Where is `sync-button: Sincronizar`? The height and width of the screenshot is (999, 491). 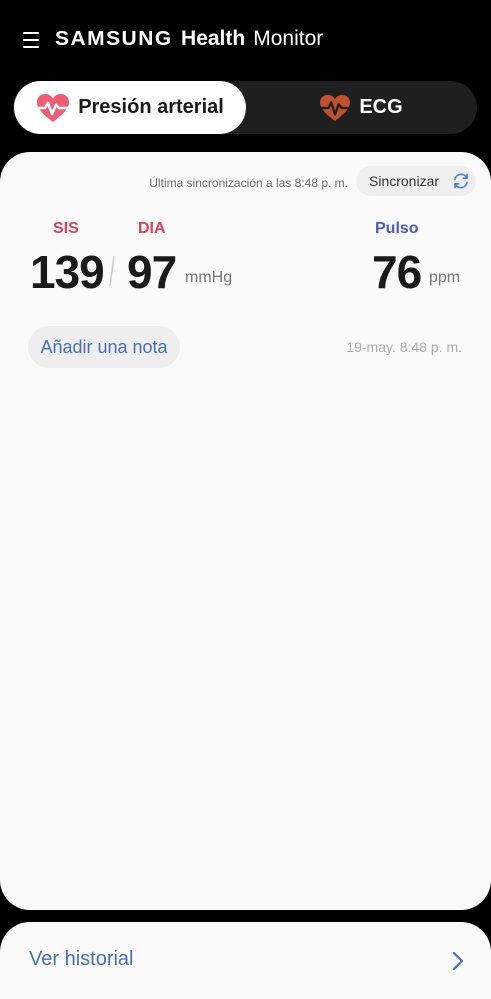 sync-button: Sincronizar is located at coordinates (416, 181).